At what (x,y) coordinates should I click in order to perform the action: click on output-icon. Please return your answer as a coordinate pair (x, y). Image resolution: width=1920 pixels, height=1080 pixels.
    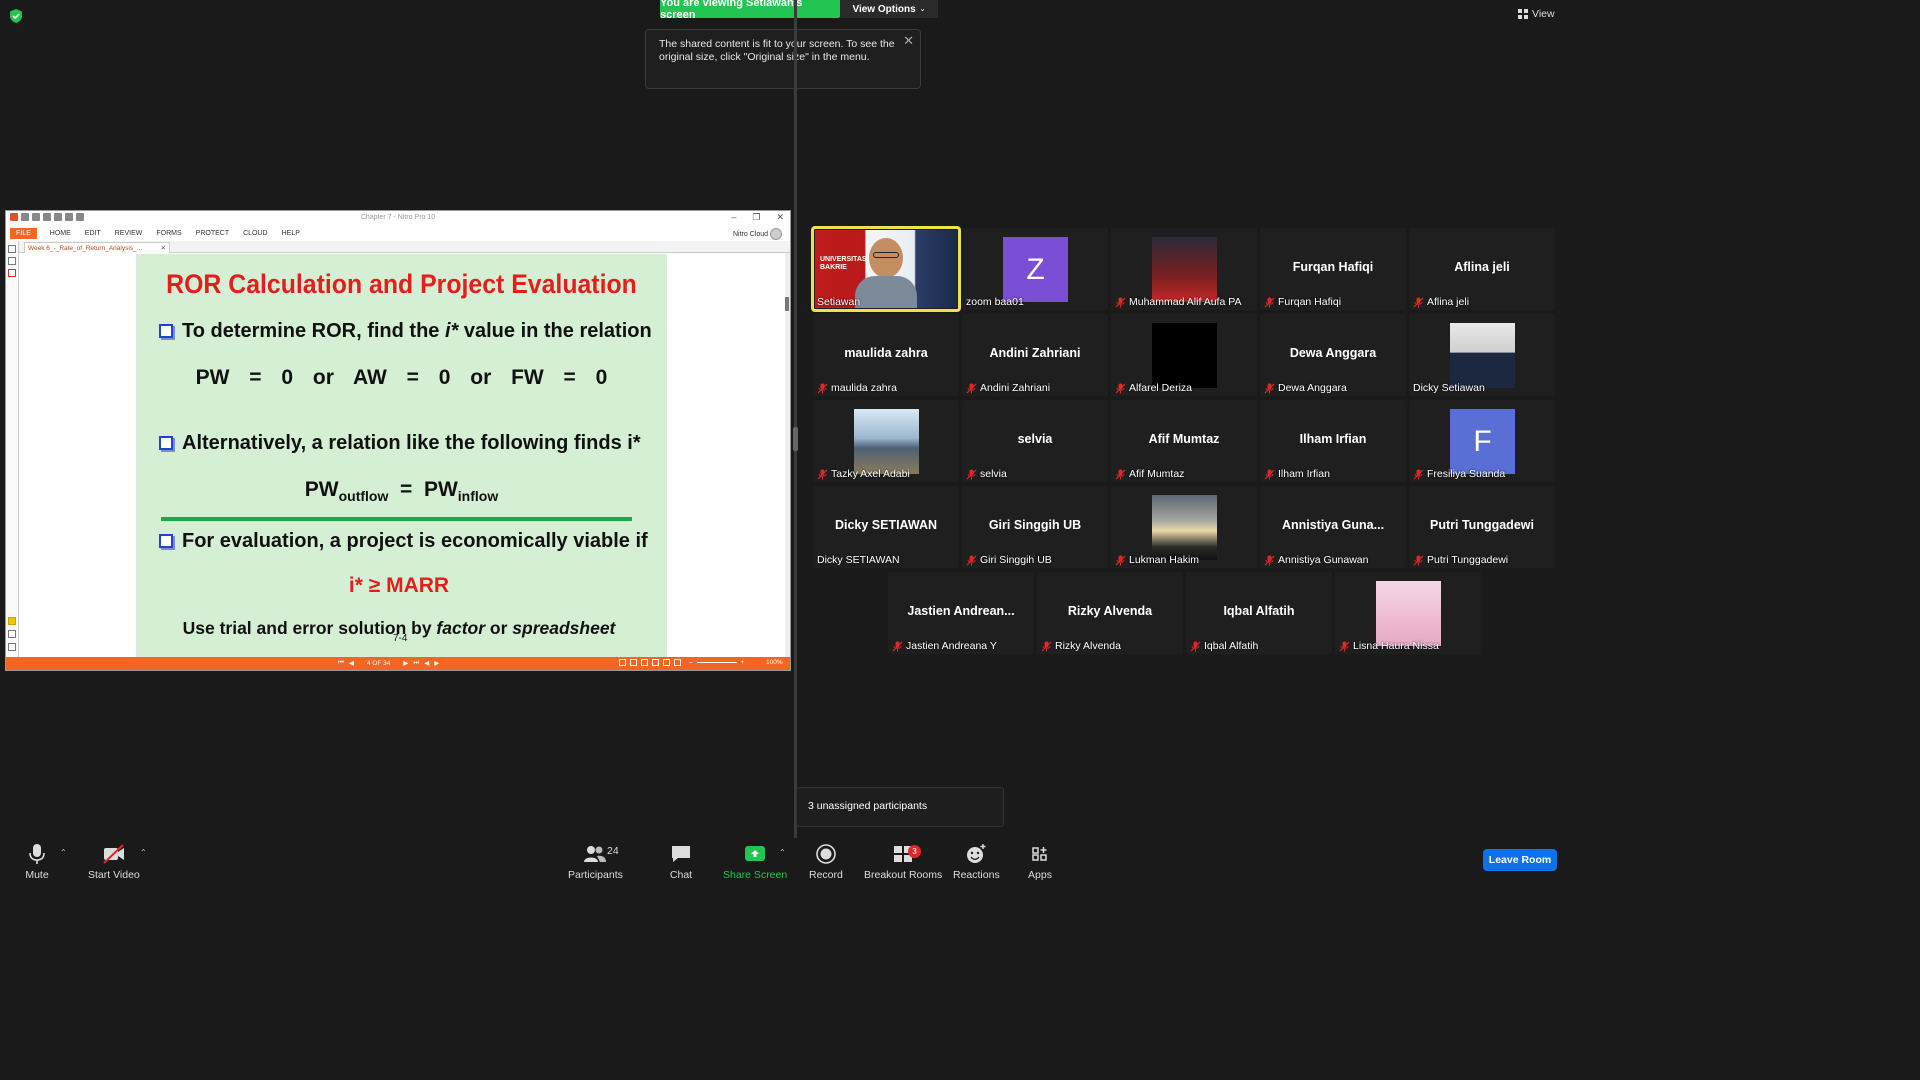
    Looking at the image, I should click on (12, 647).